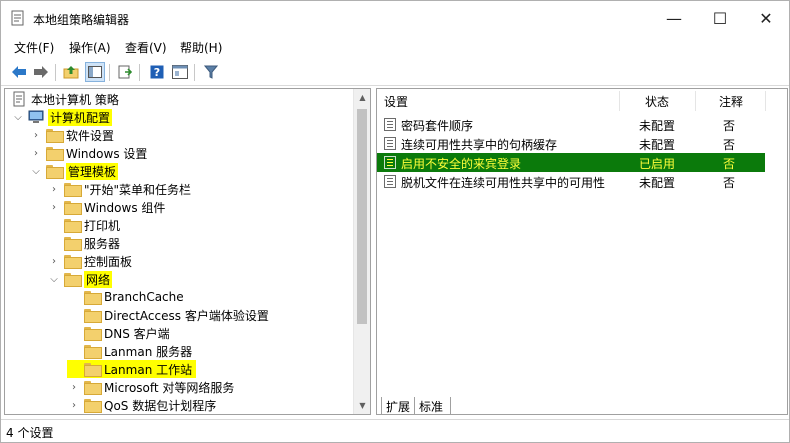 Image resolution: width=790 pixels, height=443 pixels. Describe the element at coordinates (144, 297) in the screenshot. I see `tree-label: BranchCache` at that location.